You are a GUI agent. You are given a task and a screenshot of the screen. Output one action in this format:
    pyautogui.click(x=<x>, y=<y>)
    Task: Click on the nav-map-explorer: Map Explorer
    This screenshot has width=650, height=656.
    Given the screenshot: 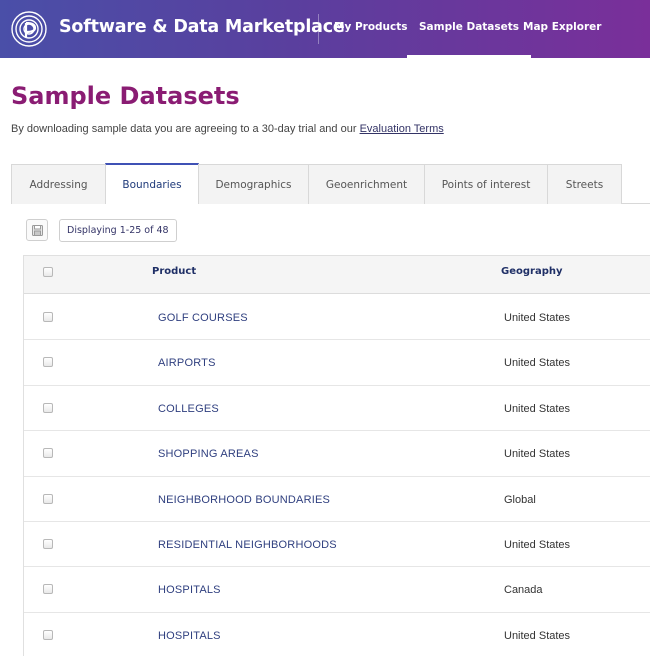 What is the action you would take?
    pyautogui.click(x=562, y=27)
    